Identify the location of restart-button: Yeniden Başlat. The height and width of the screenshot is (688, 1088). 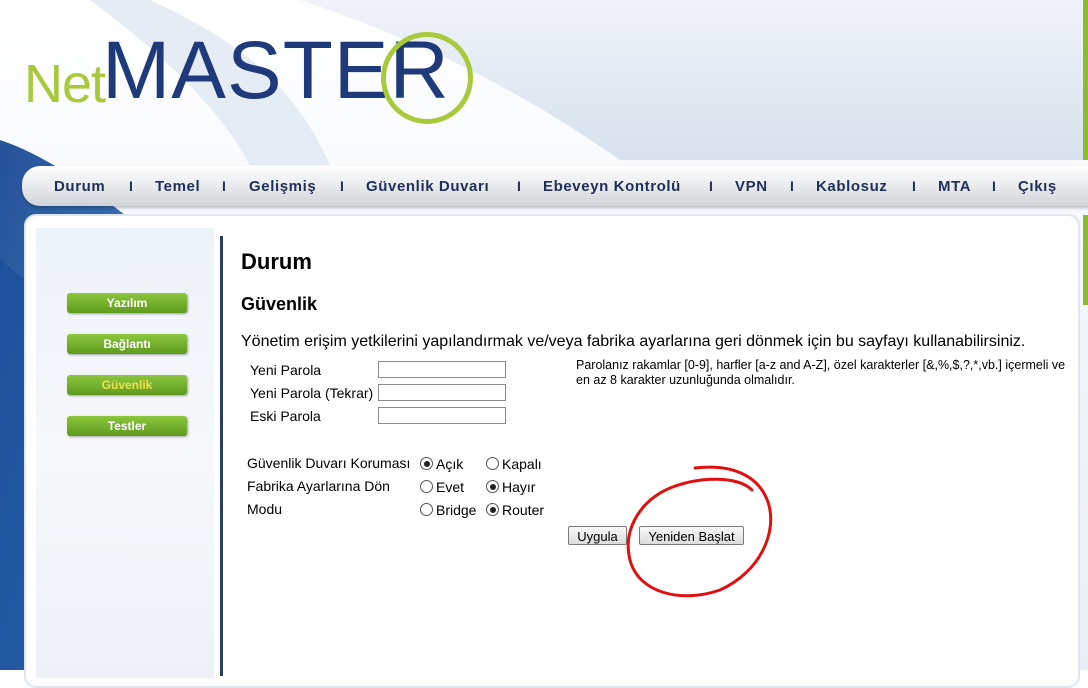
(691, 535).